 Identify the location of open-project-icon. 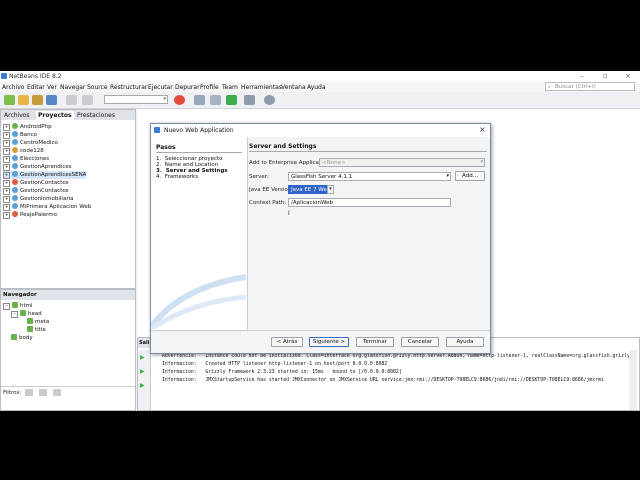
(37, 100).